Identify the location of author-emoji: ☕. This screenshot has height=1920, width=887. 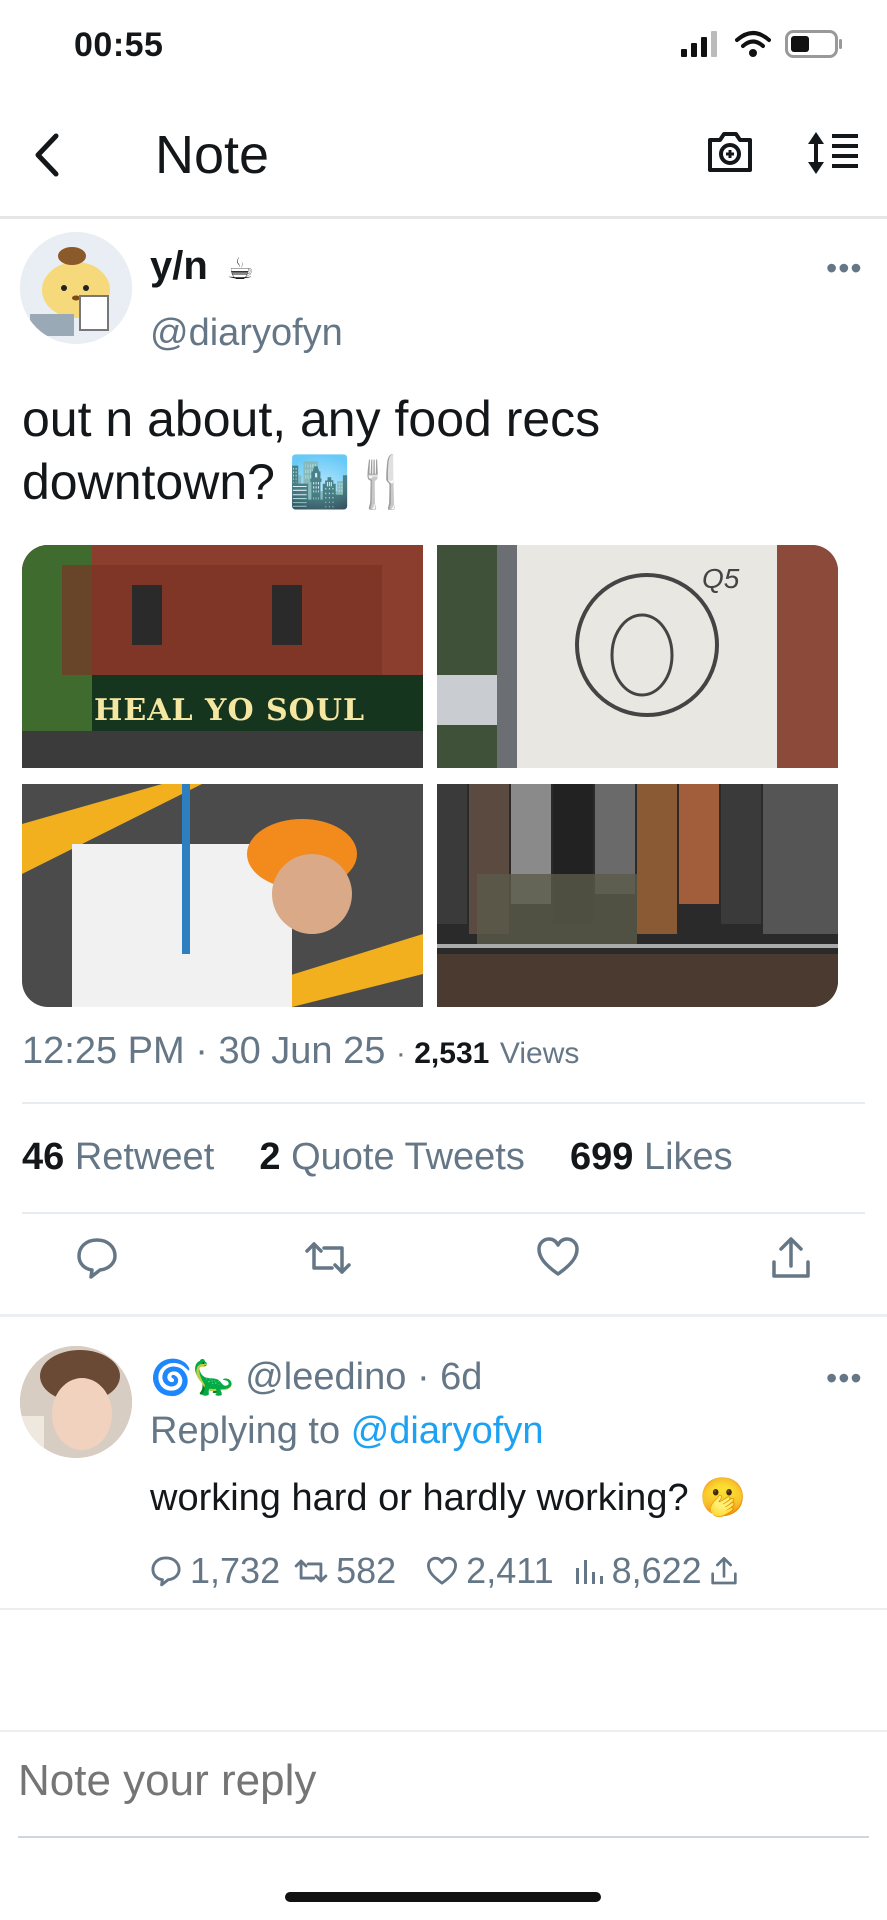
(240, 269).